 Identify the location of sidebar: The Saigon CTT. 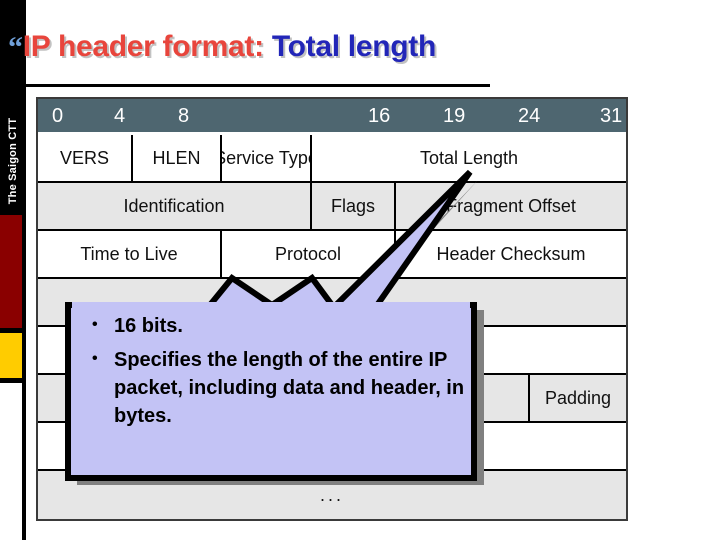
(13, 270).